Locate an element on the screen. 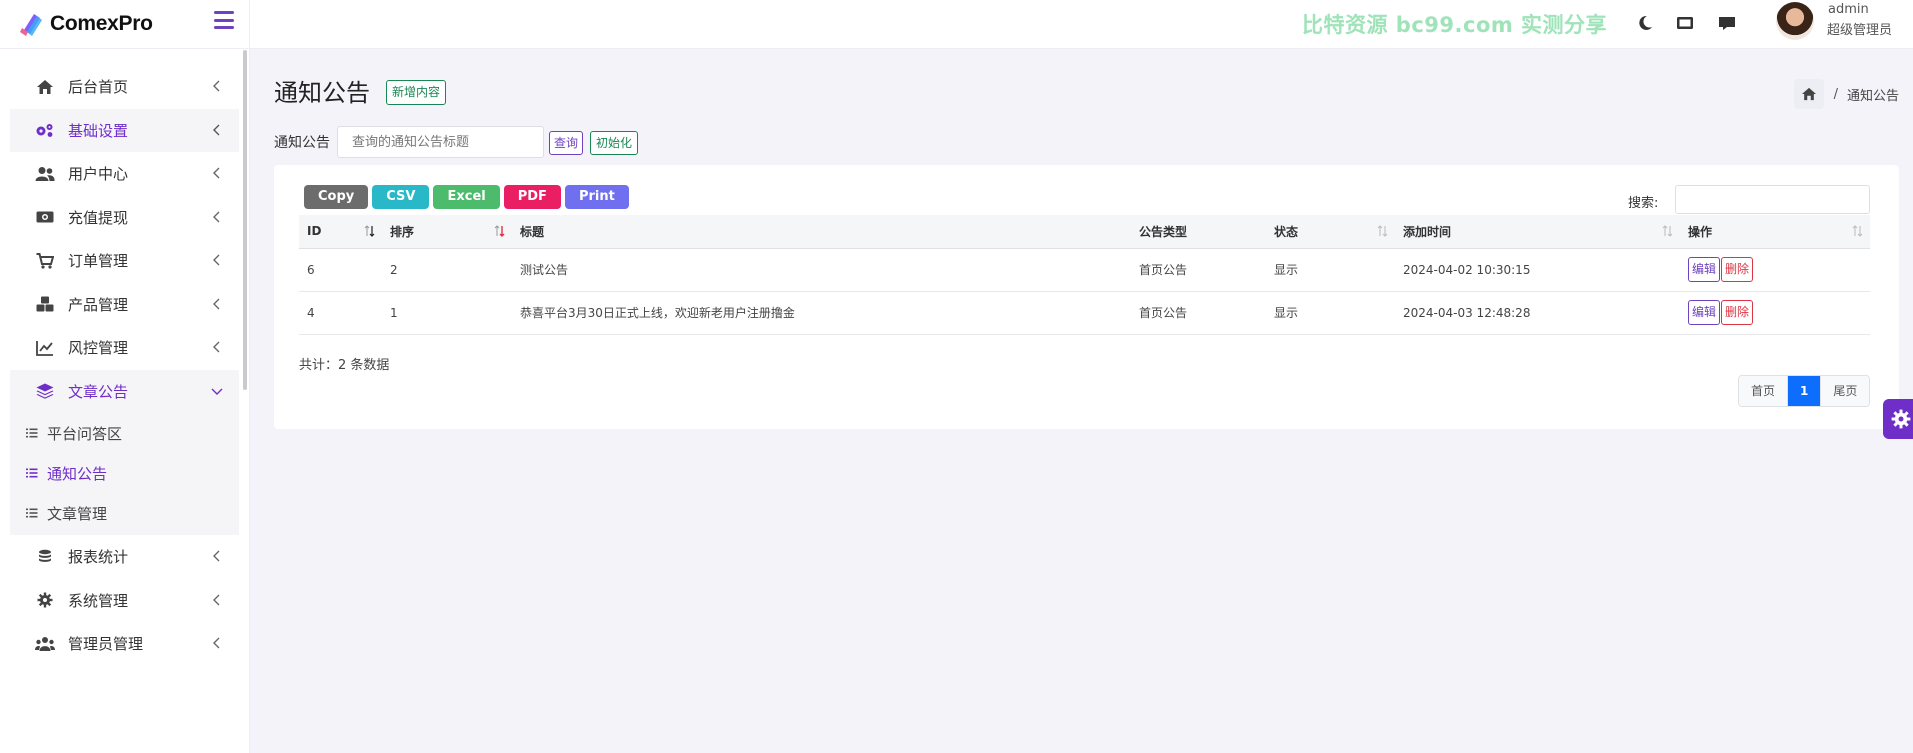 The height and width of the screenshot is (753, 1913). sidebar-item-recharge: 充值提现 is located at coordinates (124, 218).